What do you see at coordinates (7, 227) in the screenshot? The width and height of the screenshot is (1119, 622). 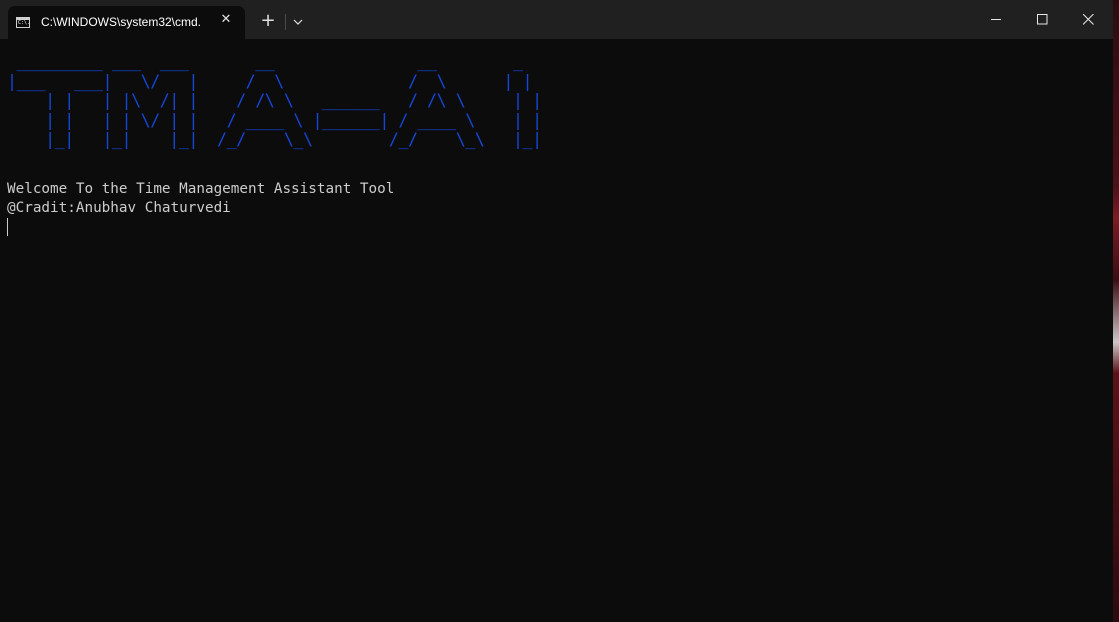 I see `text-cursor` at bounding box center [7, 227].